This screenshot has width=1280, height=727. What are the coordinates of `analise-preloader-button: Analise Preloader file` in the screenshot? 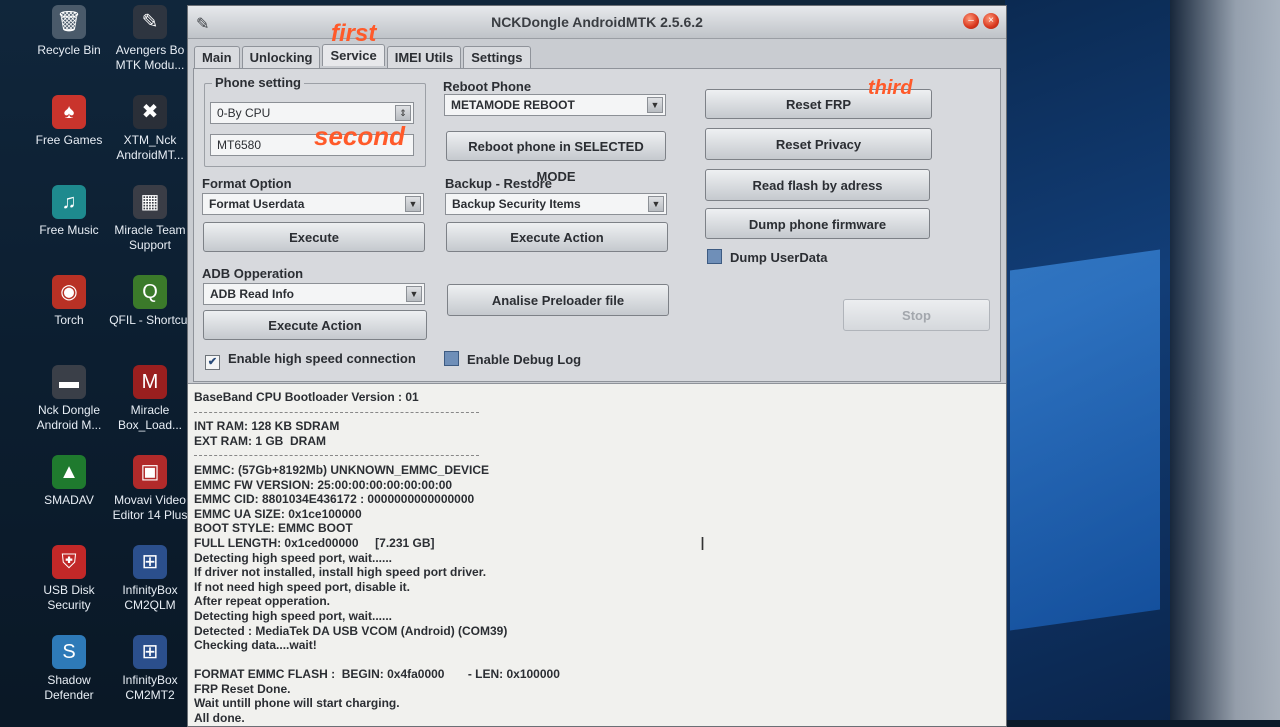 It's located at (558, 300).